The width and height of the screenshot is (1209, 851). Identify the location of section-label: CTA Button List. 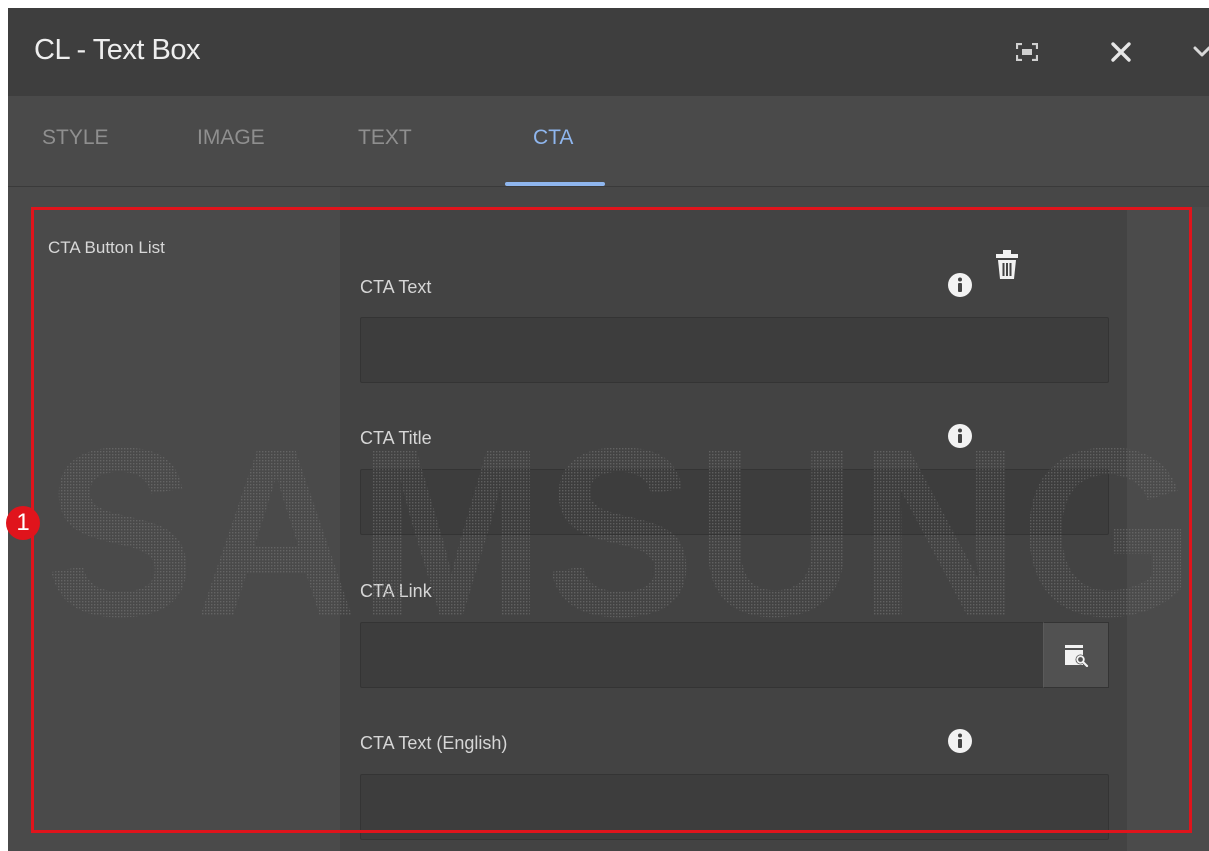
(106, 247).